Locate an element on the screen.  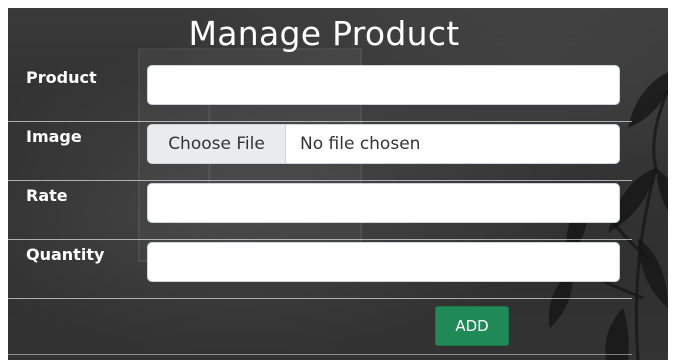
product-label: Product is located at coordinates (61, 77).